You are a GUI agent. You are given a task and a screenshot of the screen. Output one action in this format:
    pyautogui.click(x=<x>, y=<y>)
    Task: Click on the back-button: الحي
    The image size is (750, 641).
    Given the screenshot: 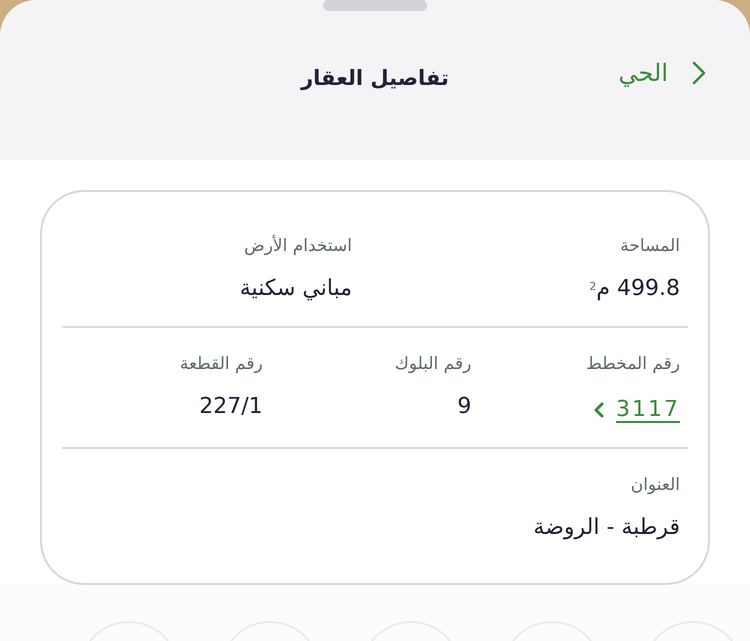 What is the action you would take?
    pyautogui.click(x=662, y=73)
    